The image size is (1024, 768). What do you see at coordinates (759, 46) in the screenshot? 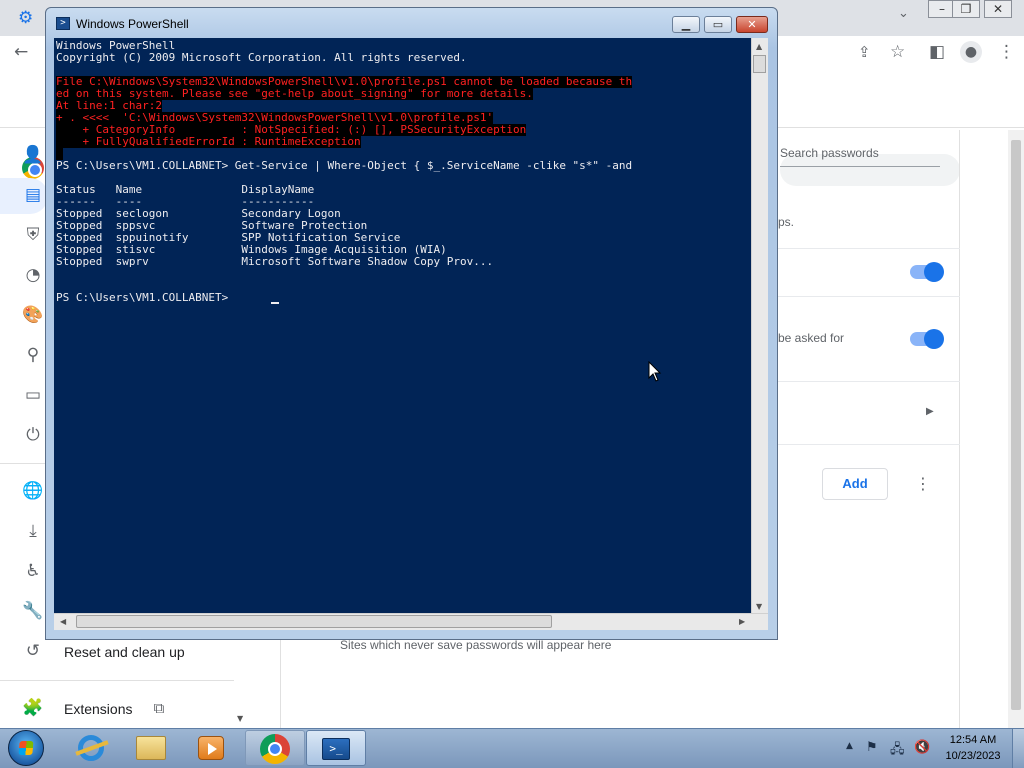
I see `scroll-up-icon: ▲` at bounding box center [759, 46].